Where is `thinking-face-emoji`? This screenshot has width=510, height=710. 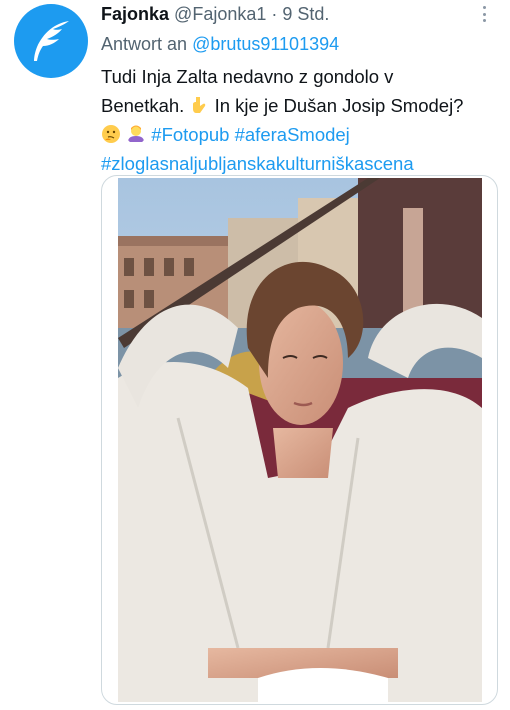
thinking-face-emoji is located at coordinates (111, 134).